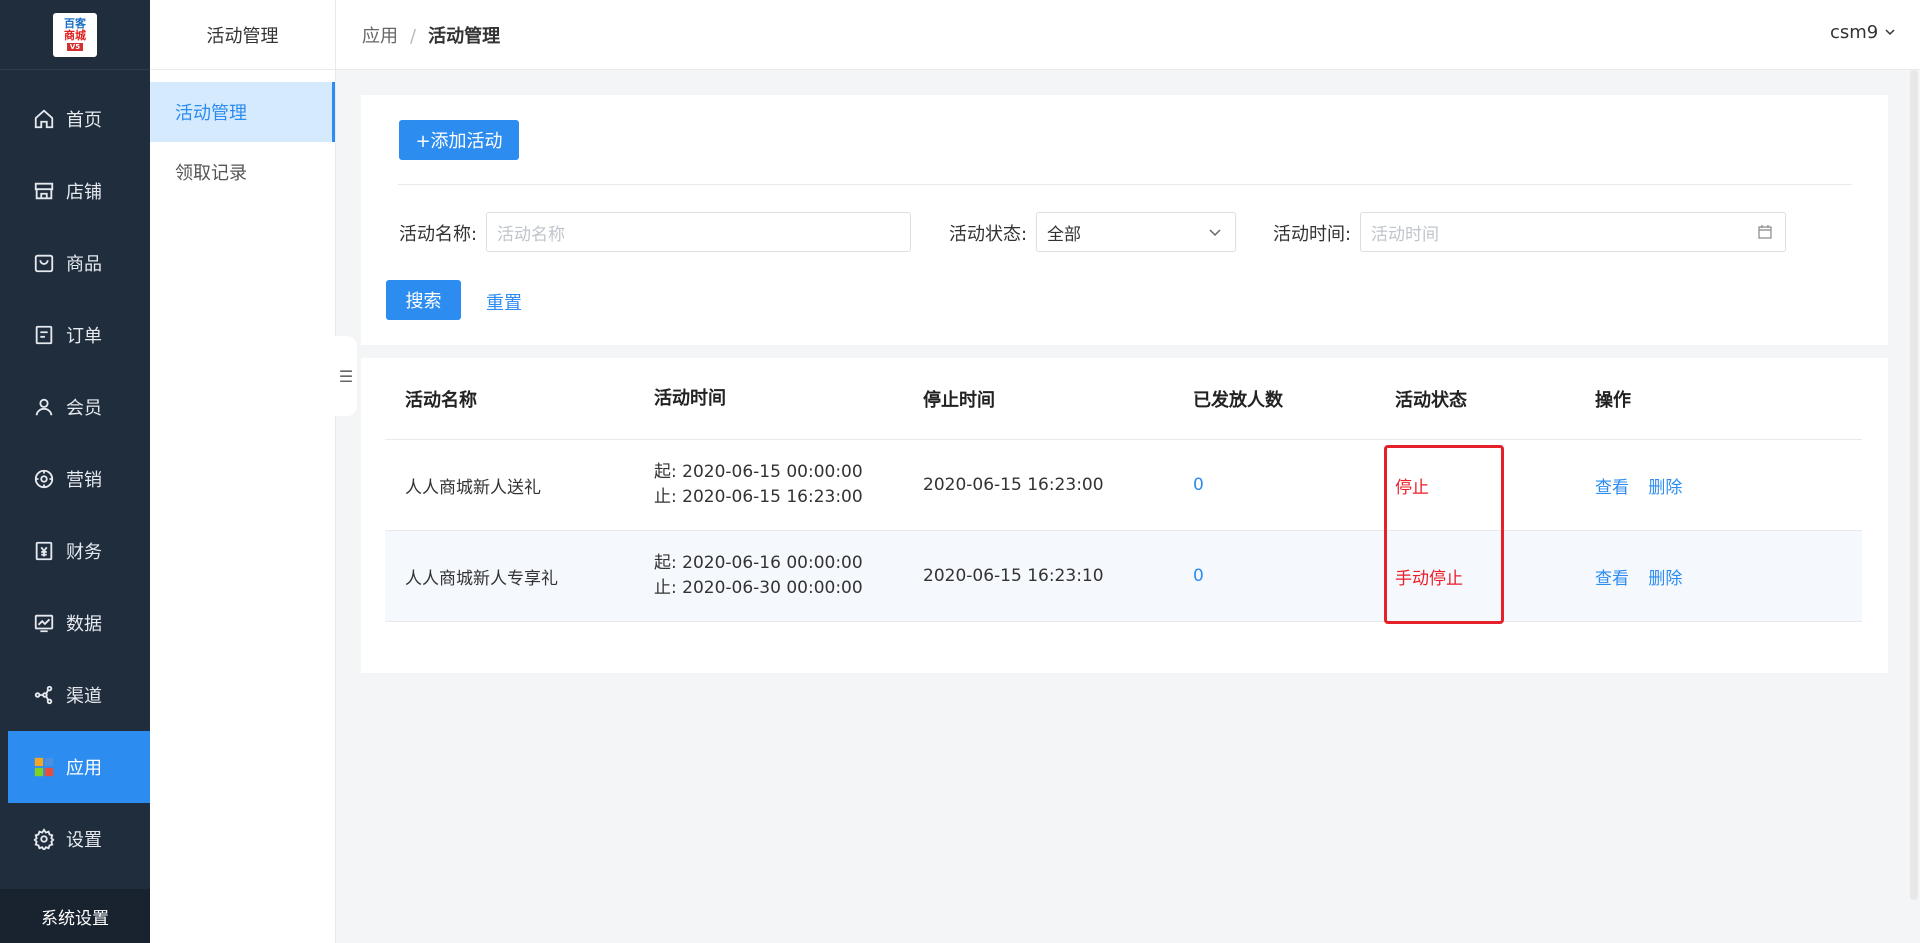 This screenshot has height=943, width=1920. I want to click on nav-item-finance: 财务, so click(79, 551).